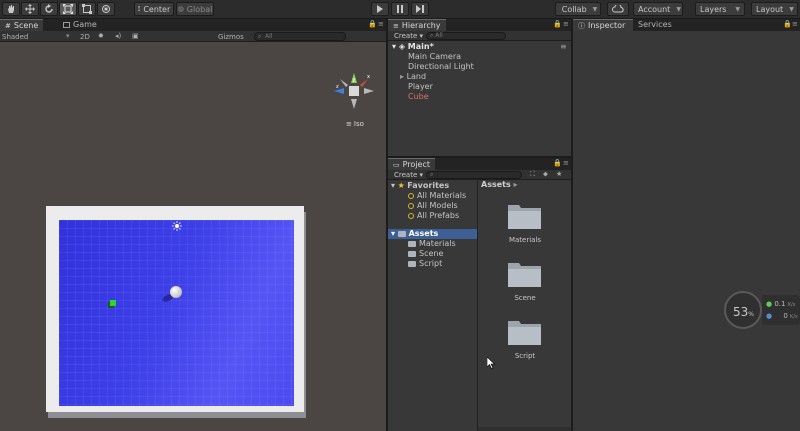  Describe the element at coordinates (135, 36) in the screenshot. I see `effects-toggle-icon: ▣` at that location.